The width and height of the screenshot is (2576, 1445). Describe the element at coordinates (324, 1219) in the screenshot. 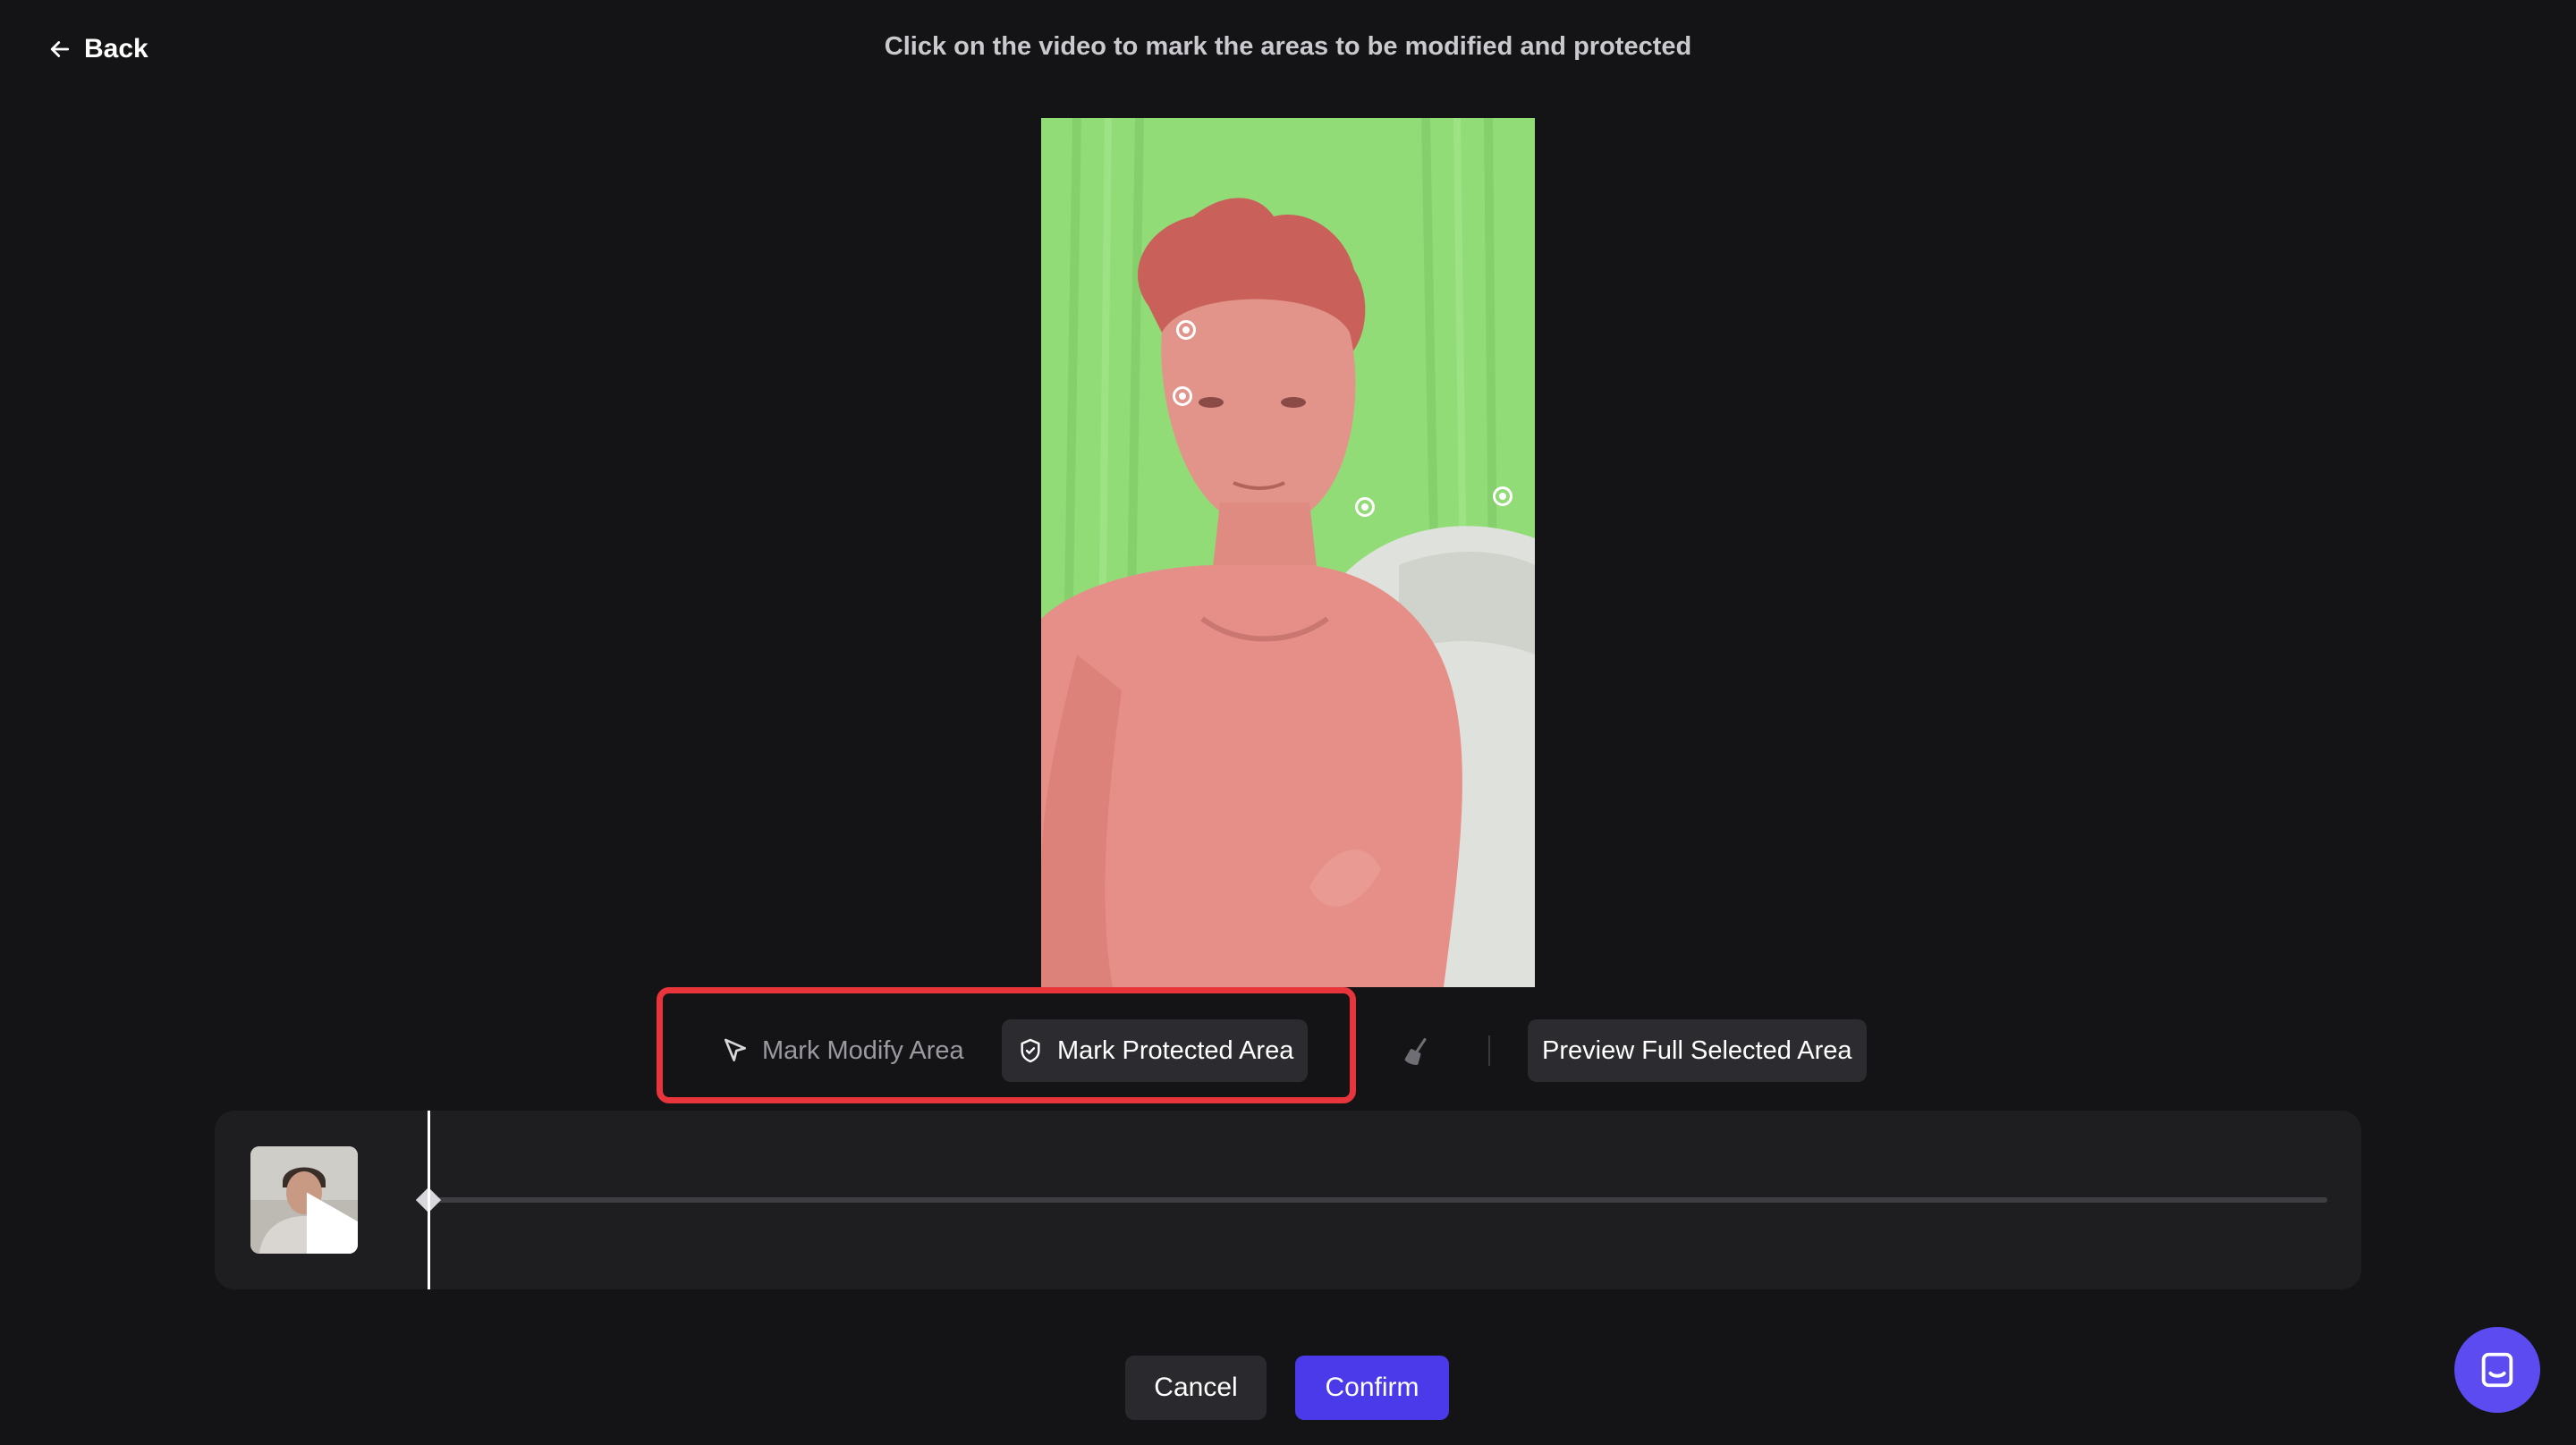

I see `play-icon` at that location.